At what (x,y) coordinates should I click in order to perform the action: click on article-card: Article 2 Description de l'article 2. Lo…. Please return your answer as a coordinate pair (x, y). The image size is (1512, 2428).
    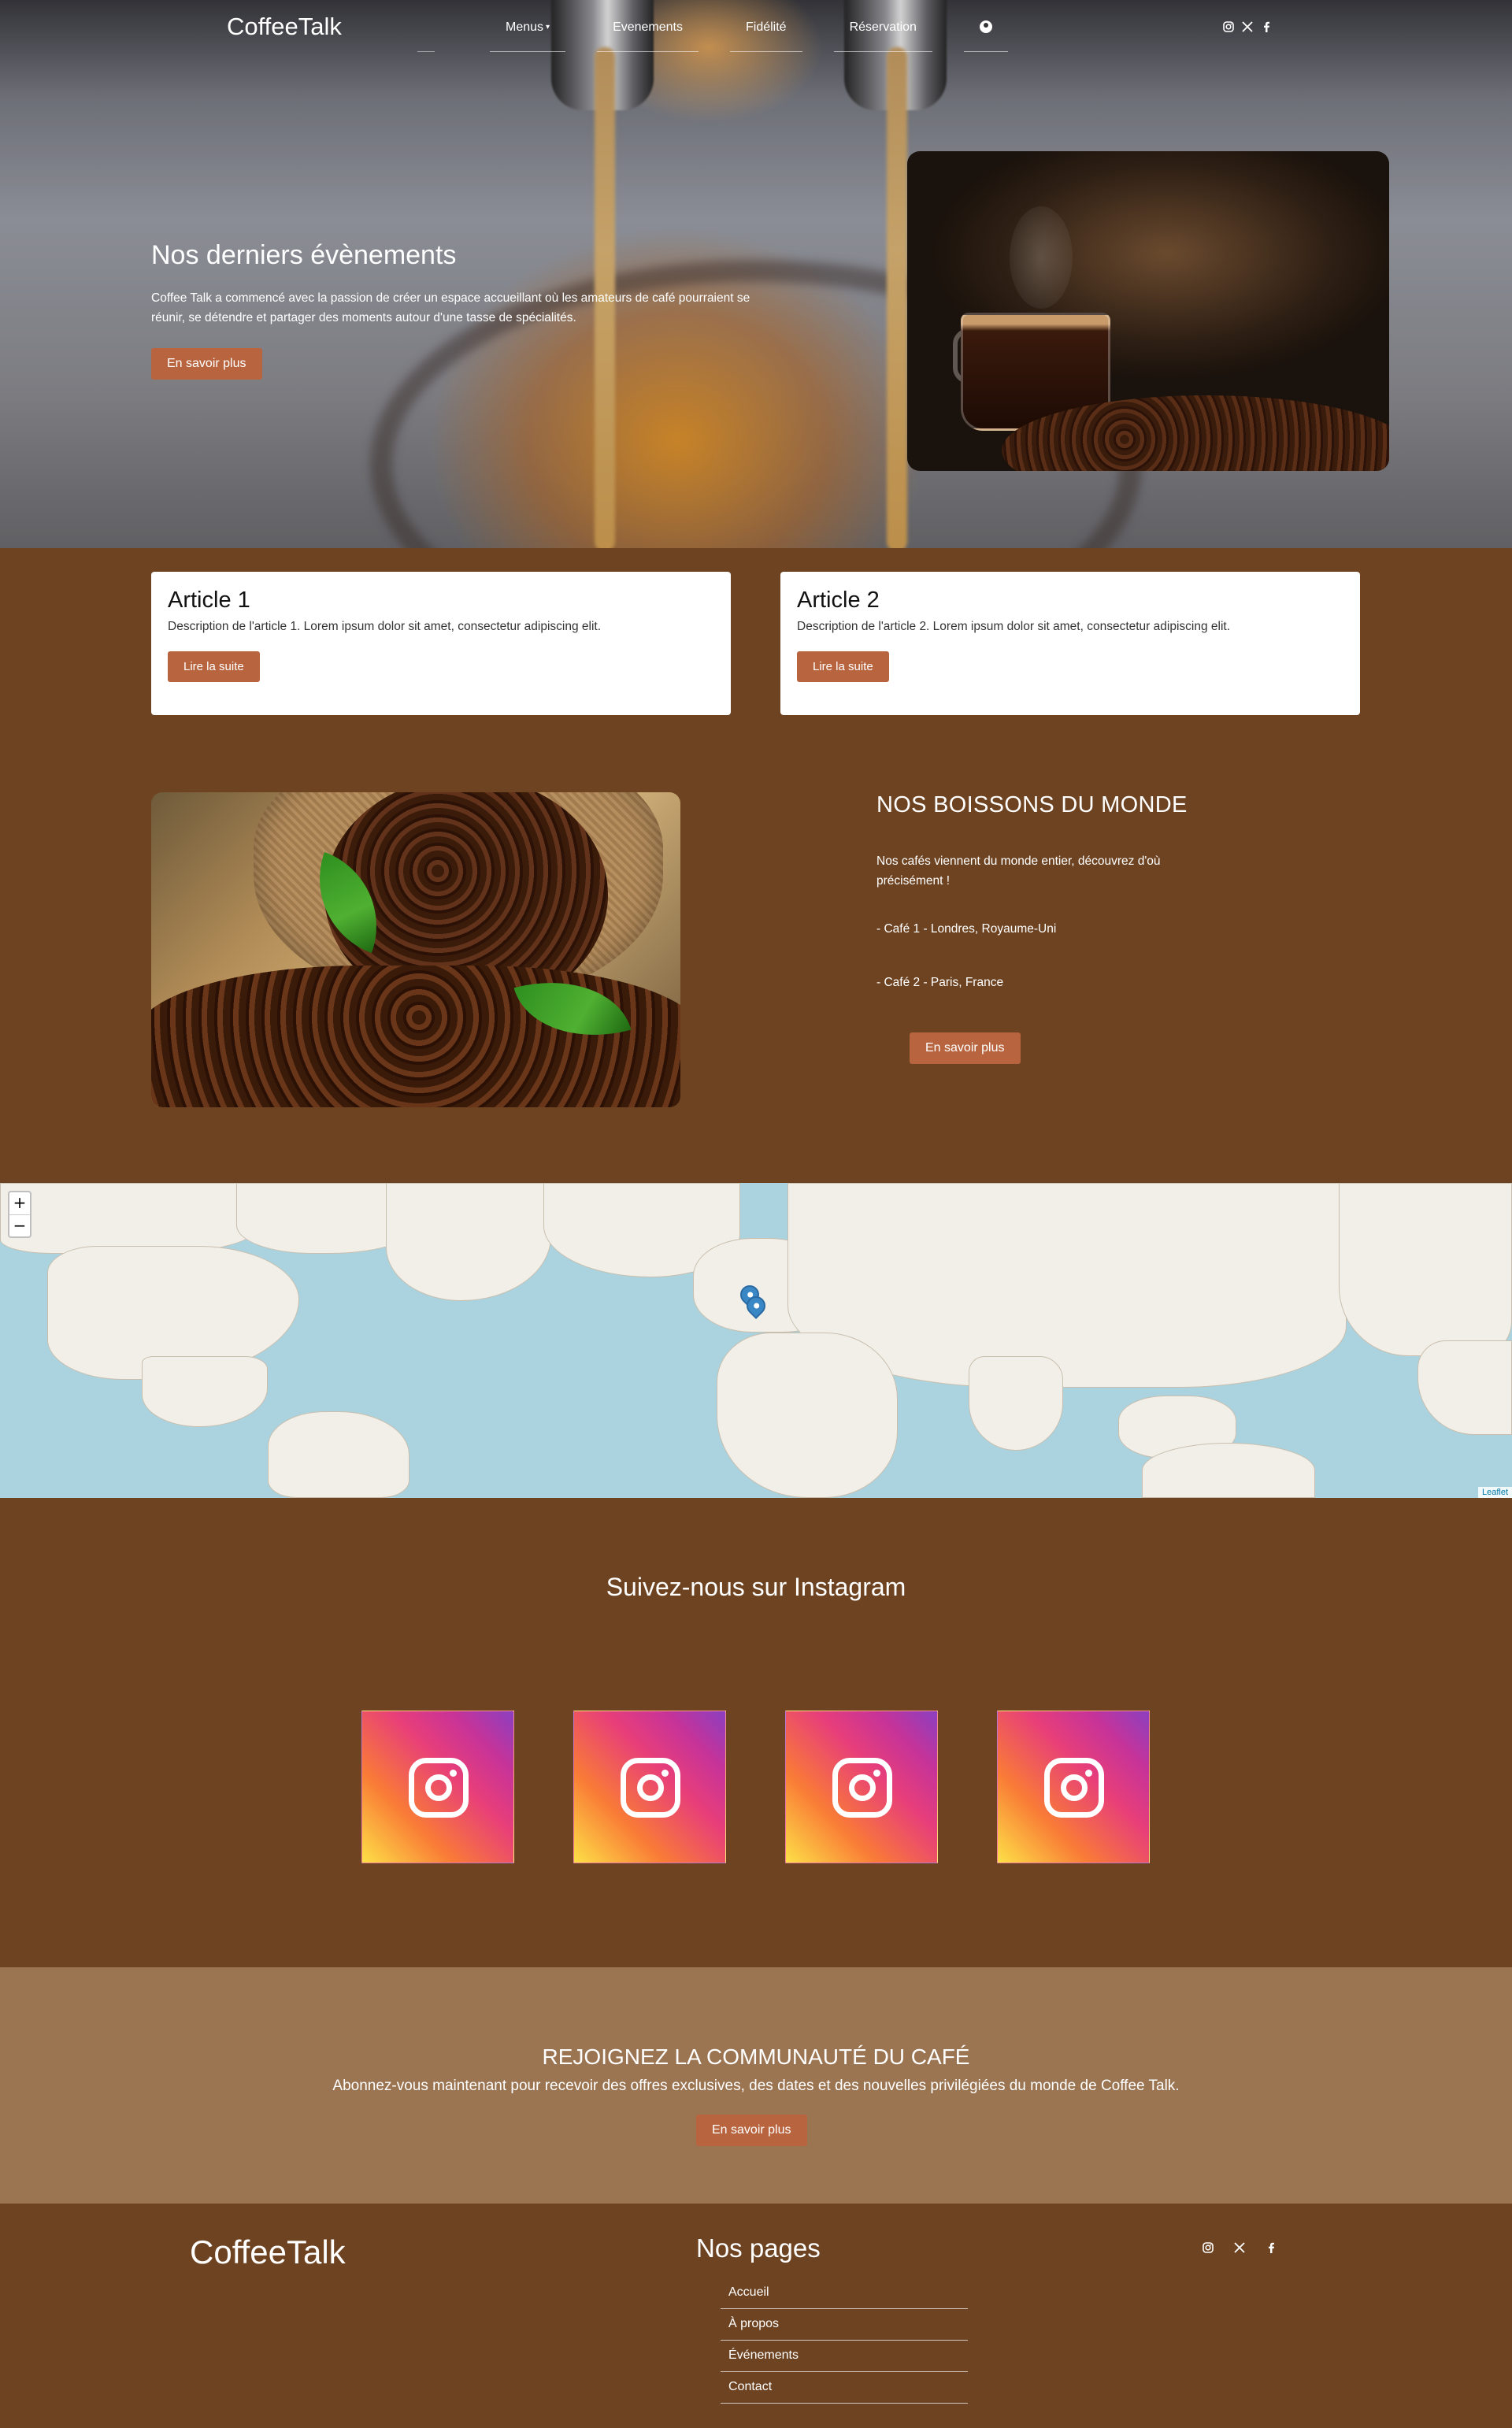
    Looking at the image, I should click on (1070, 643).